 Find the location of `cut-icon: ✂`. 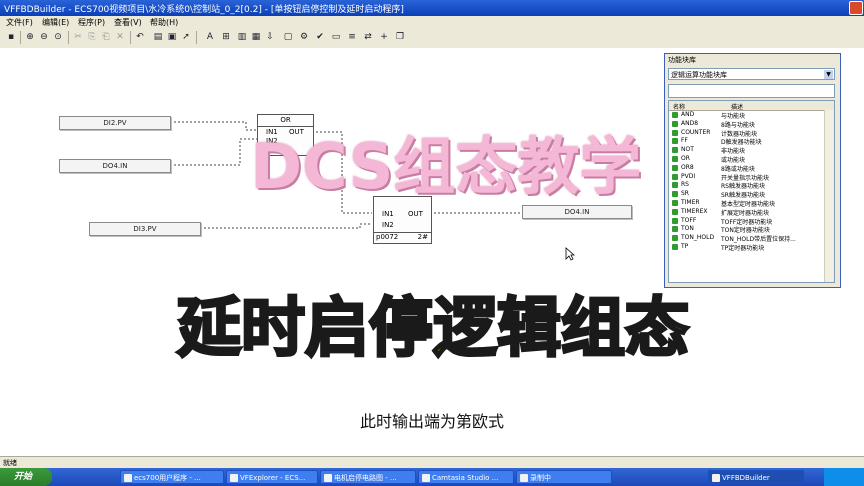

cut-icon: ✂ is located at coordinates (78, 37).